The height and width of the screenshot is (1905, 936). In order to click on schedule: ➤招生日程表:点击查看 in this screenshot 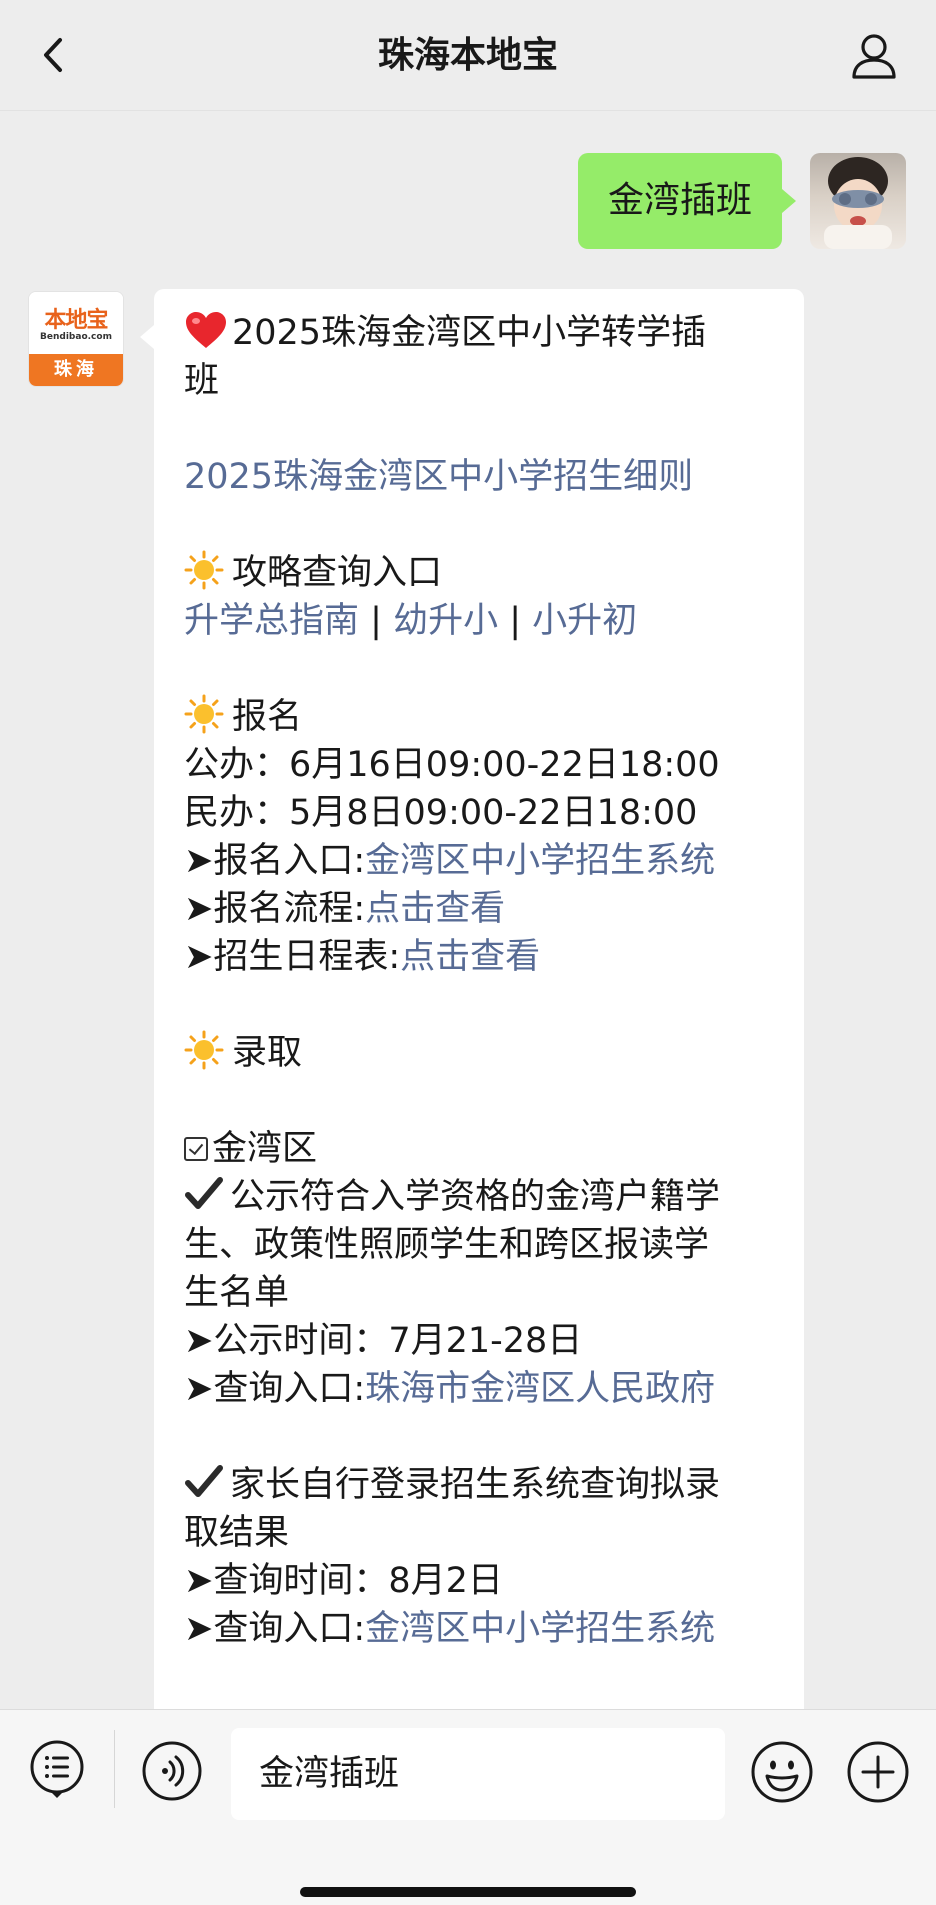, I will do `click(362, 957)`.